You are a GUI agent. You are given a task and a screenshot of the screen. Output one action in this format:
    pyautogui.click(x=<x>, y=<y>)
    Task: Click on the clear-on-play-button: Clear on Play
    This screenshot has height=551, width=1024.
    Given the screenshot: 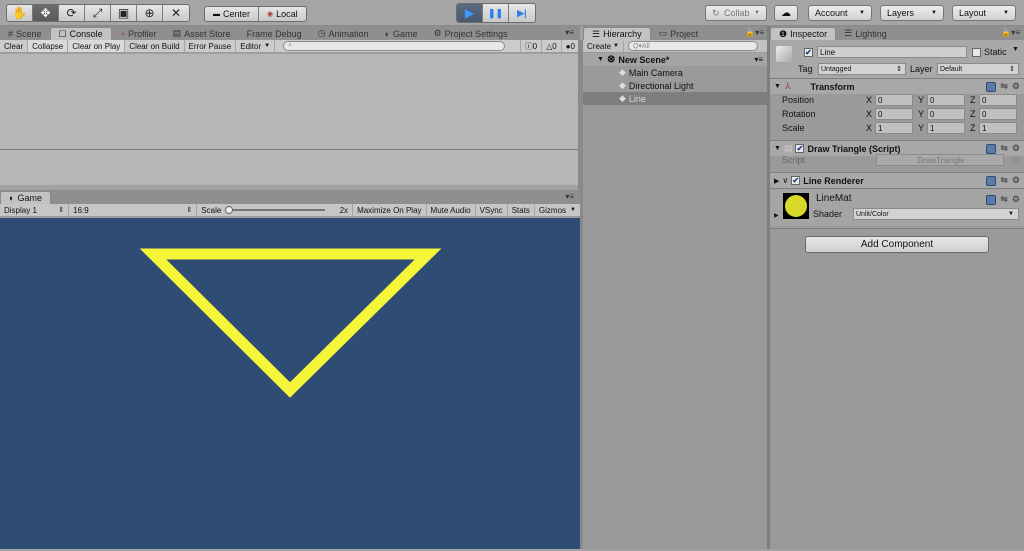 What is the action you would take?
    pyautogui.click(x=97, y=46)
    